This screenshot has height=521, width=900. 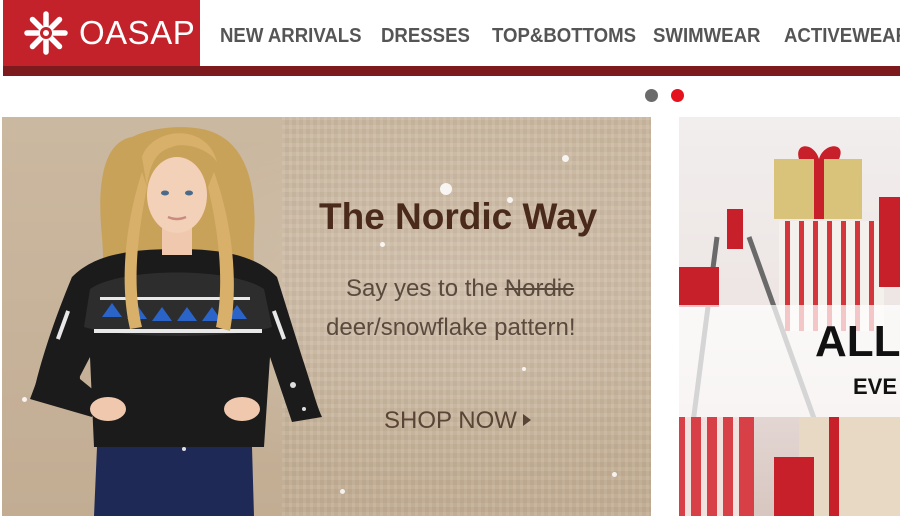 I want to click on header-divider-bar, so click(x=451, y=71).